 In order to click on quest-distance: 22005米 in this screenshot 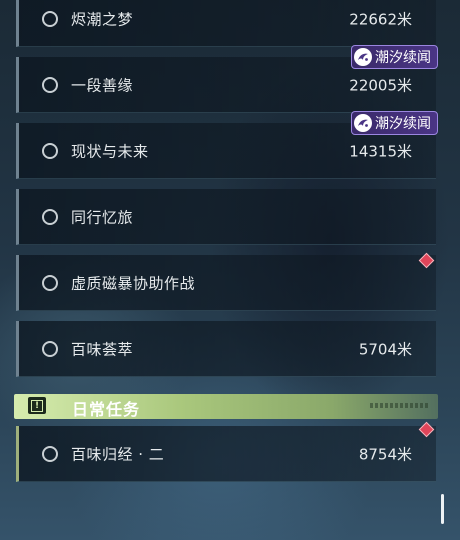, I will do `click(380, 85)`.